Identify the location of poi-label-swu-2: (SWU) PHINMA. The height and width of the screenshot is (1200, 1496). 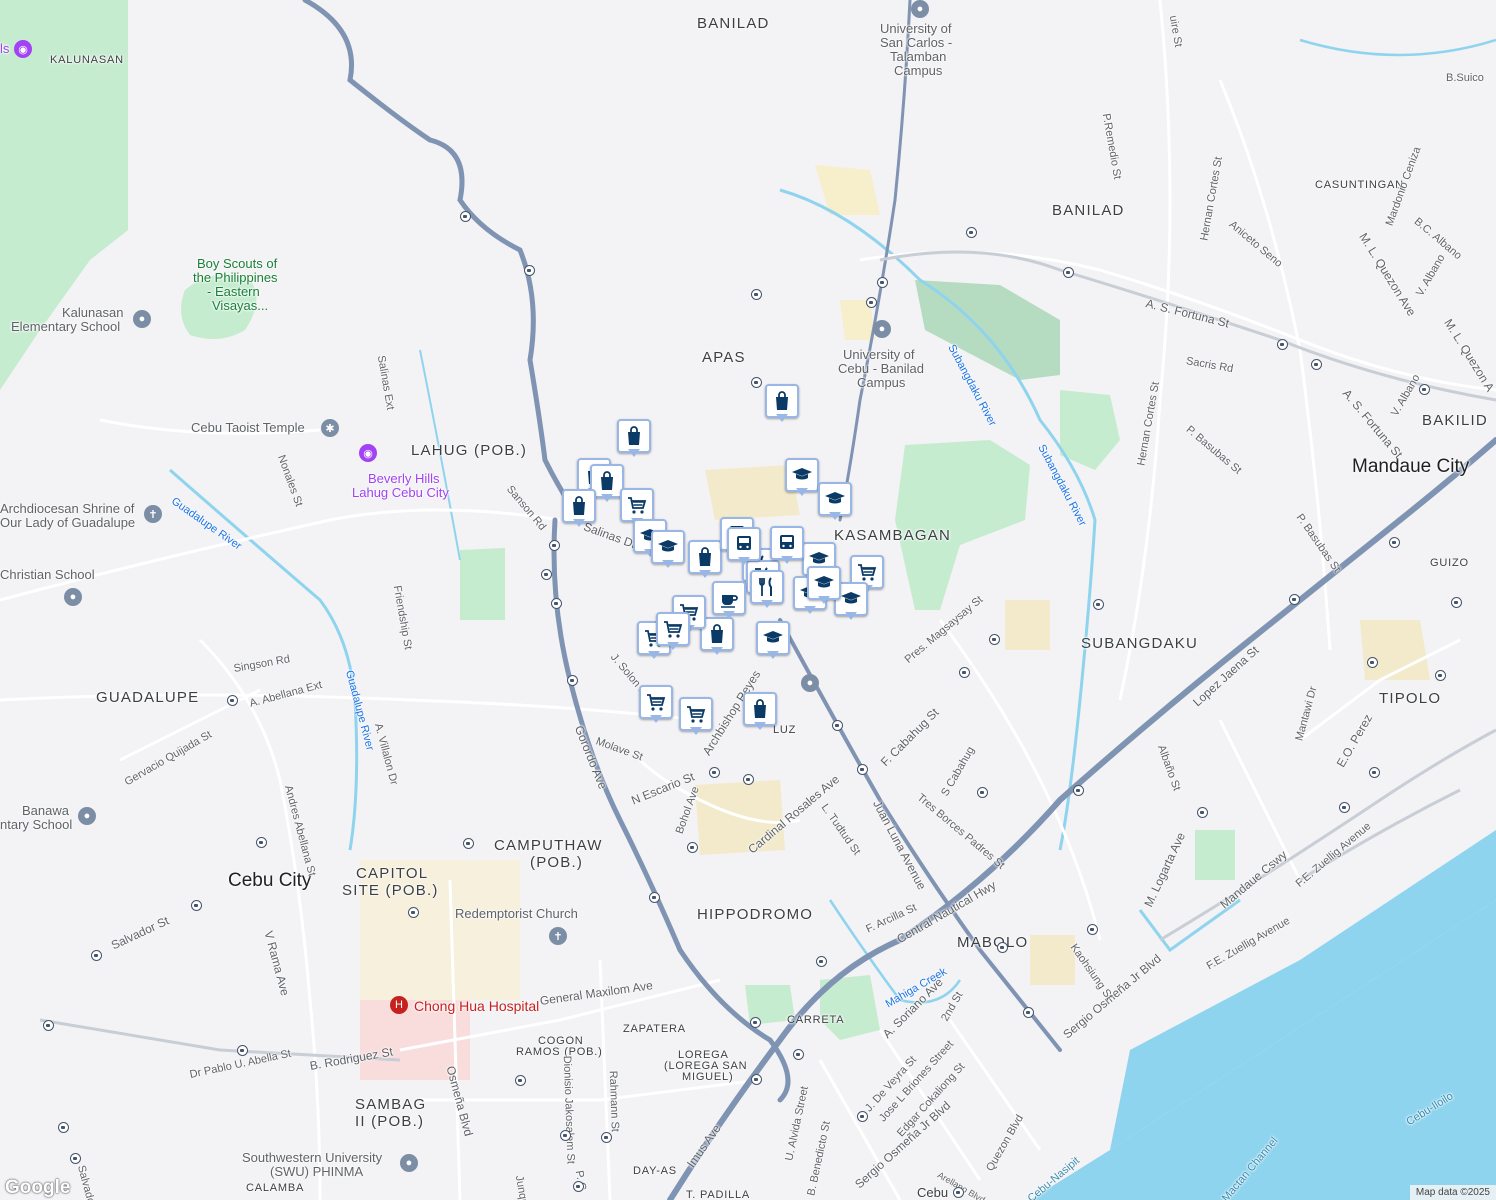
(316, 1172).